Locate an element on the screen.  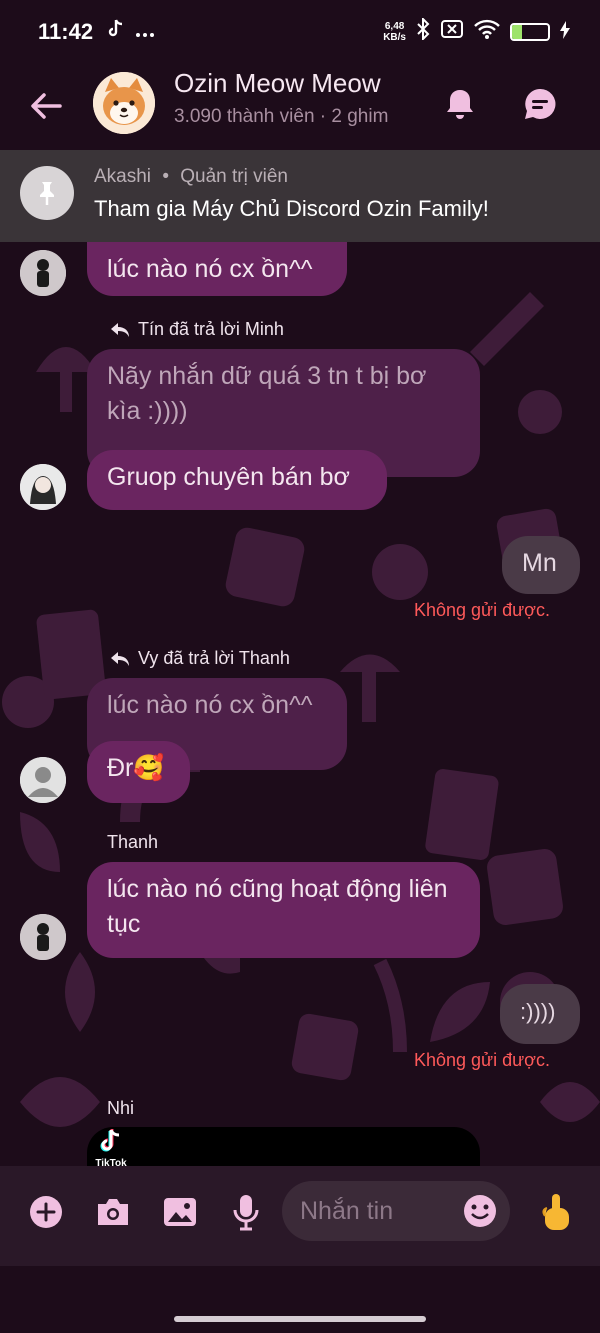
message-text: Đr🥰 is located at coordinates (136, 768).